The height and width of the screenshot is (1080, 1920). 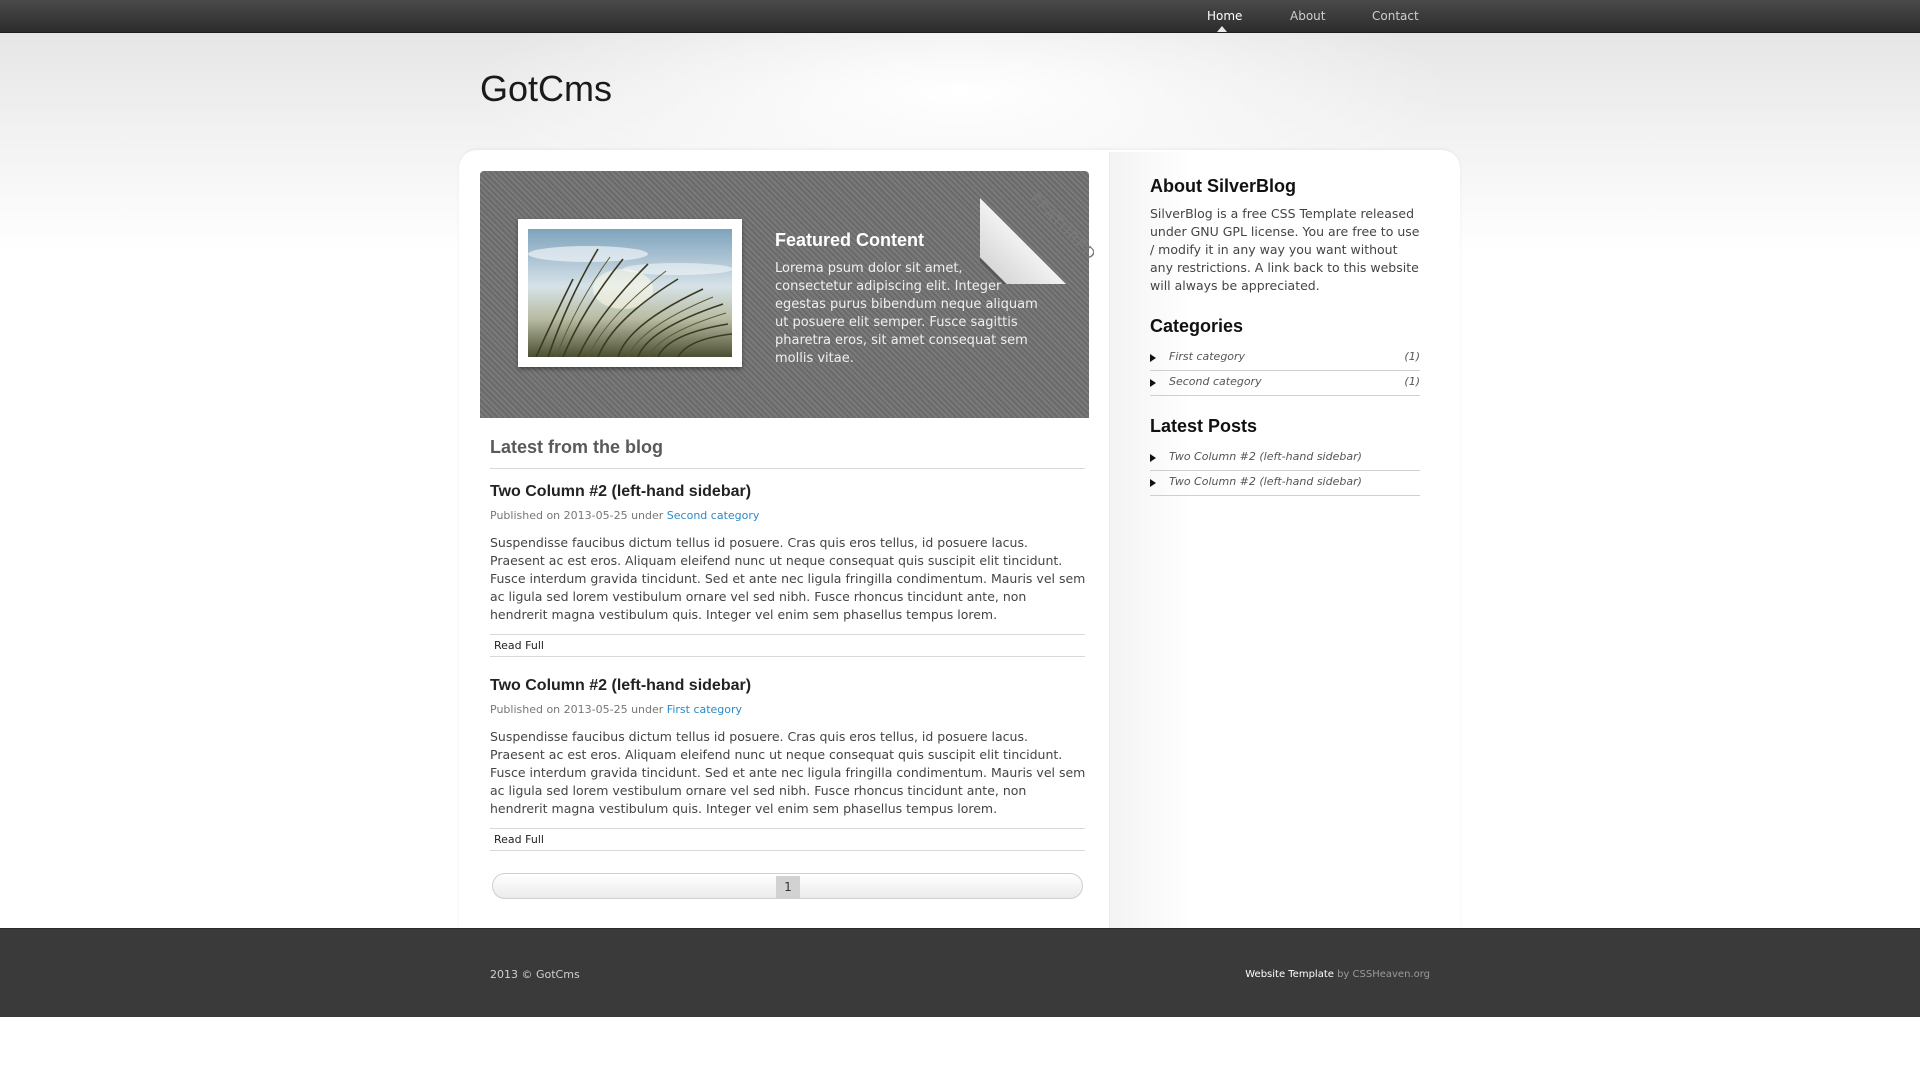 What do you see at coordinates (1207, 356) in the screenshot?
I see `category-link: First category` at bounding box center [1207, 356].